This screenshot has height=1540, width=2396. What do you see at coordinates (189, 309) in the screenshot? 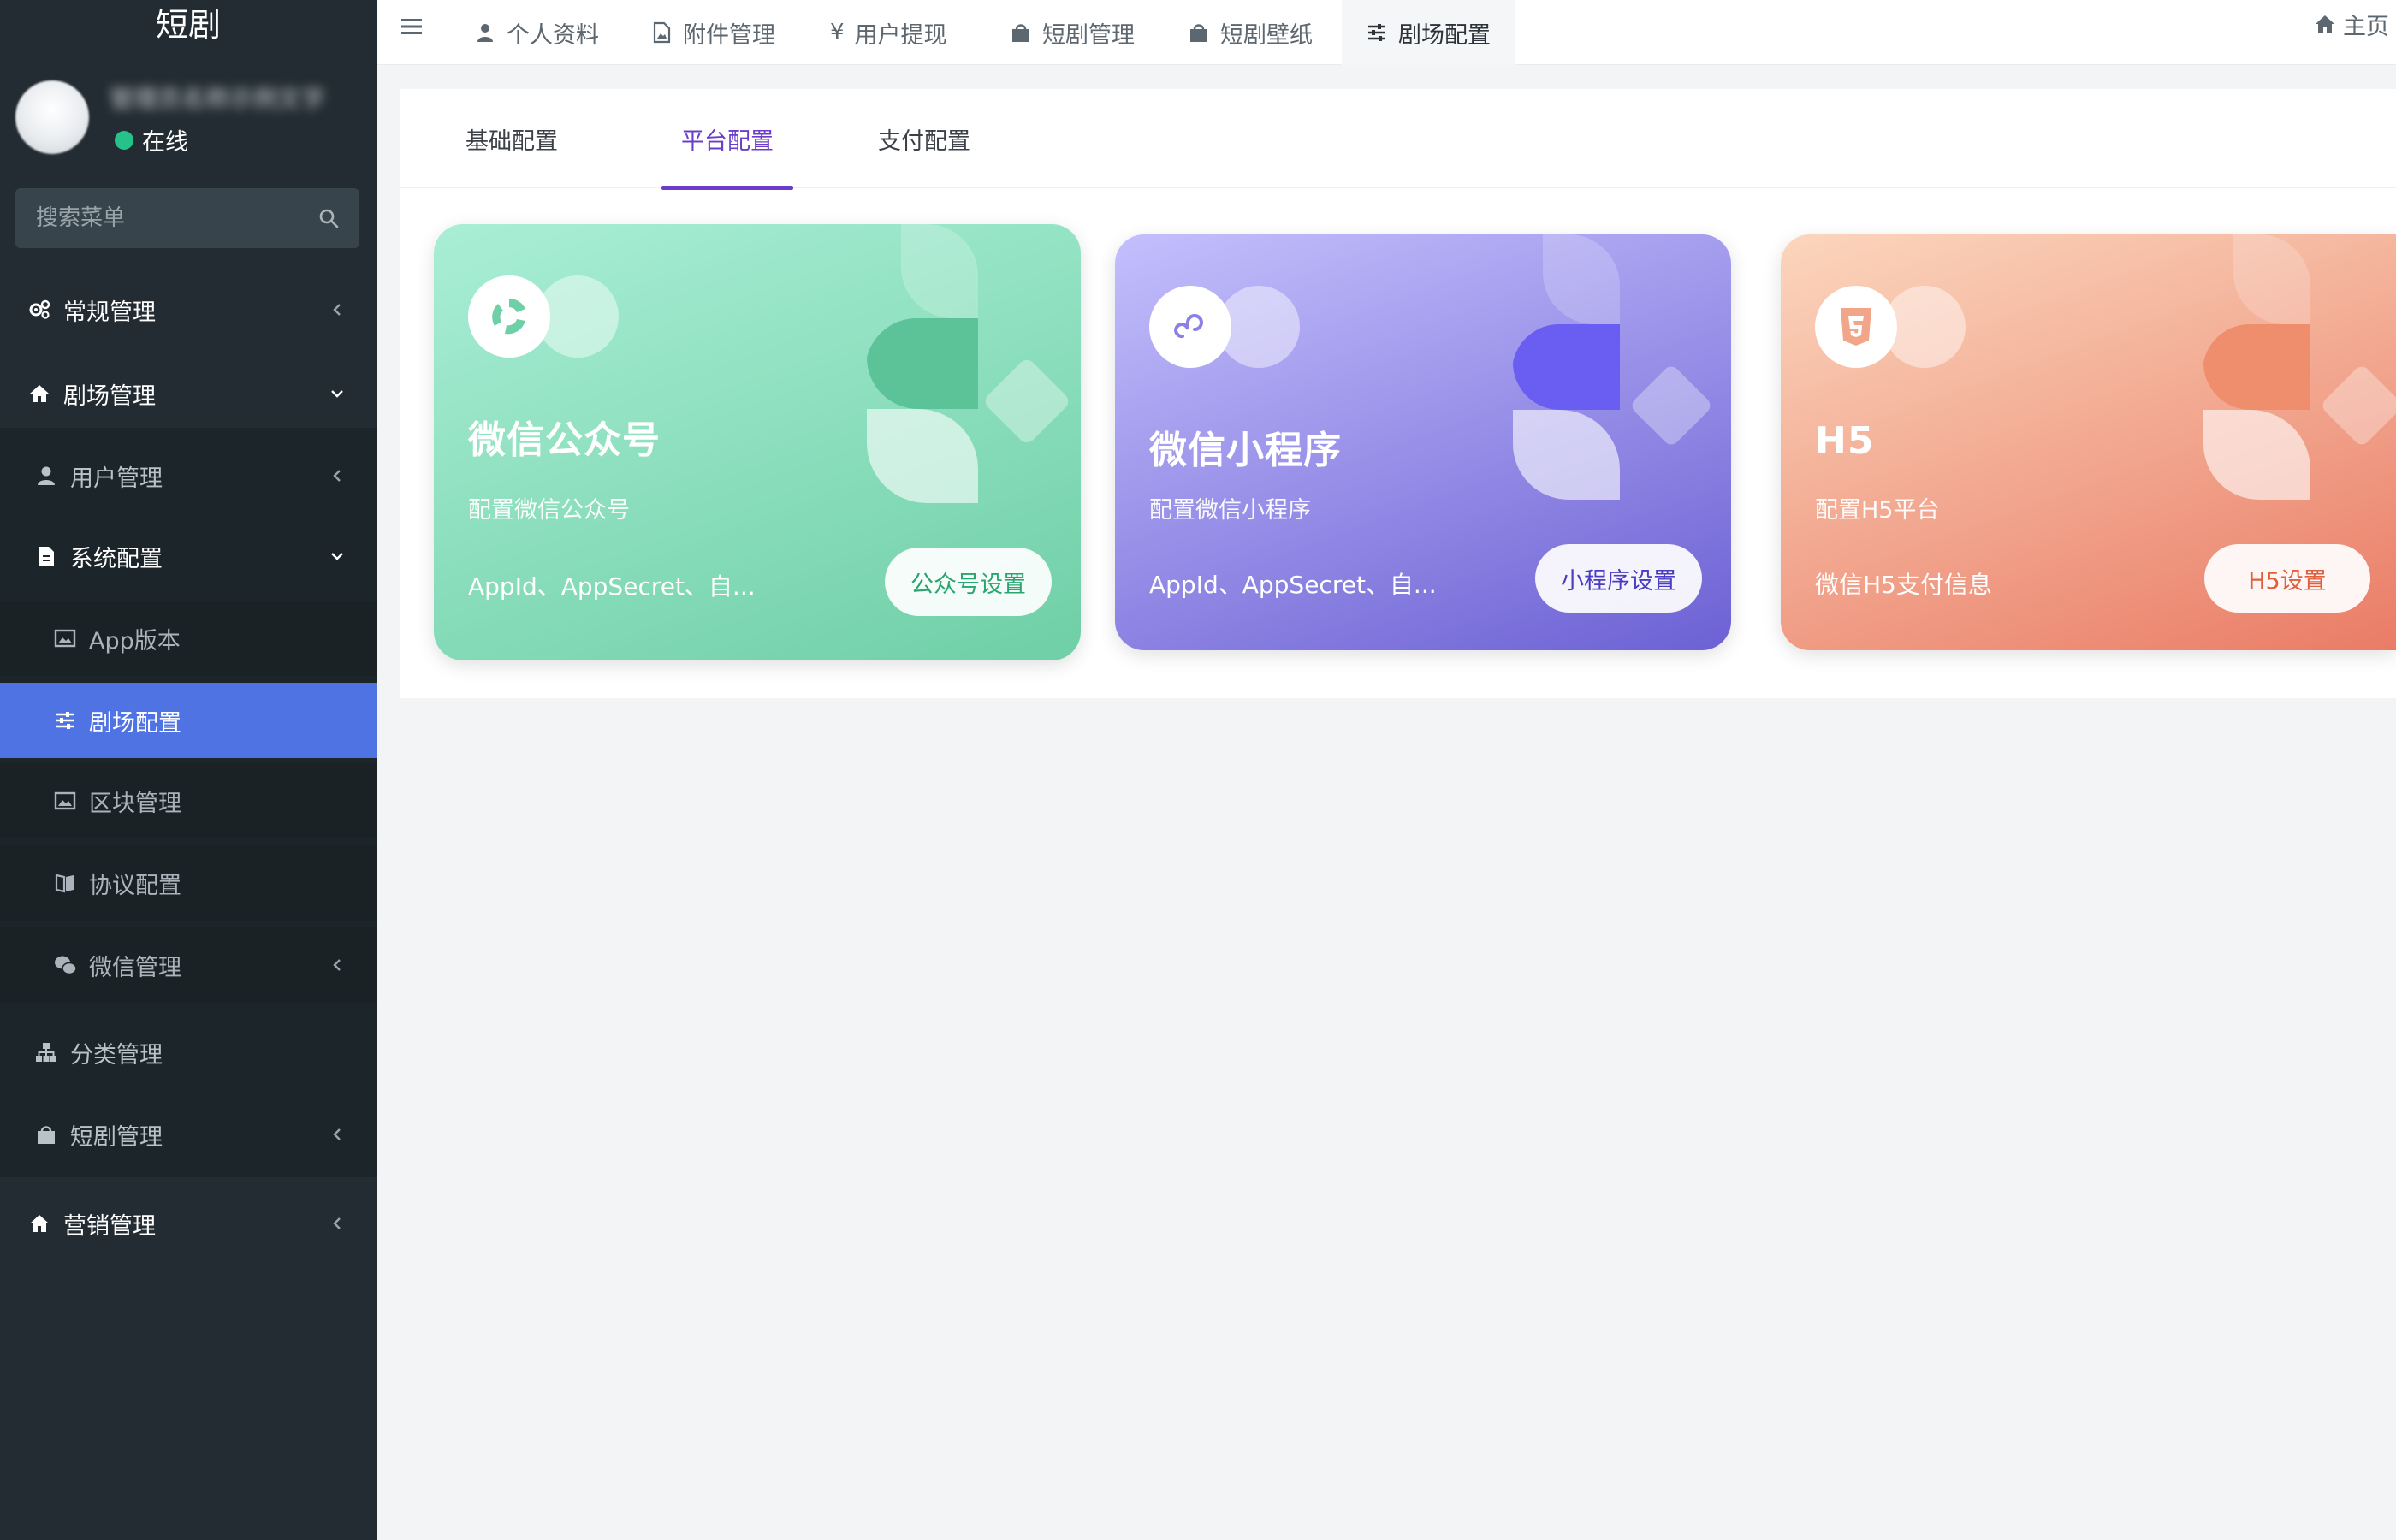
I see `sidebar-item-general: 常规管理` at bounding box center [189, 309].